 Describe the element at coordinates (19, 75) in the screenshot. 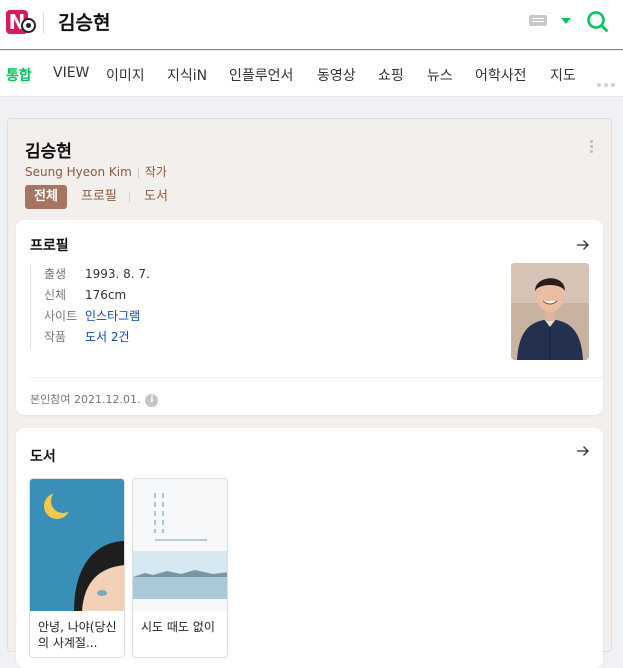

I see `tab-integrated: 통합` at that location.